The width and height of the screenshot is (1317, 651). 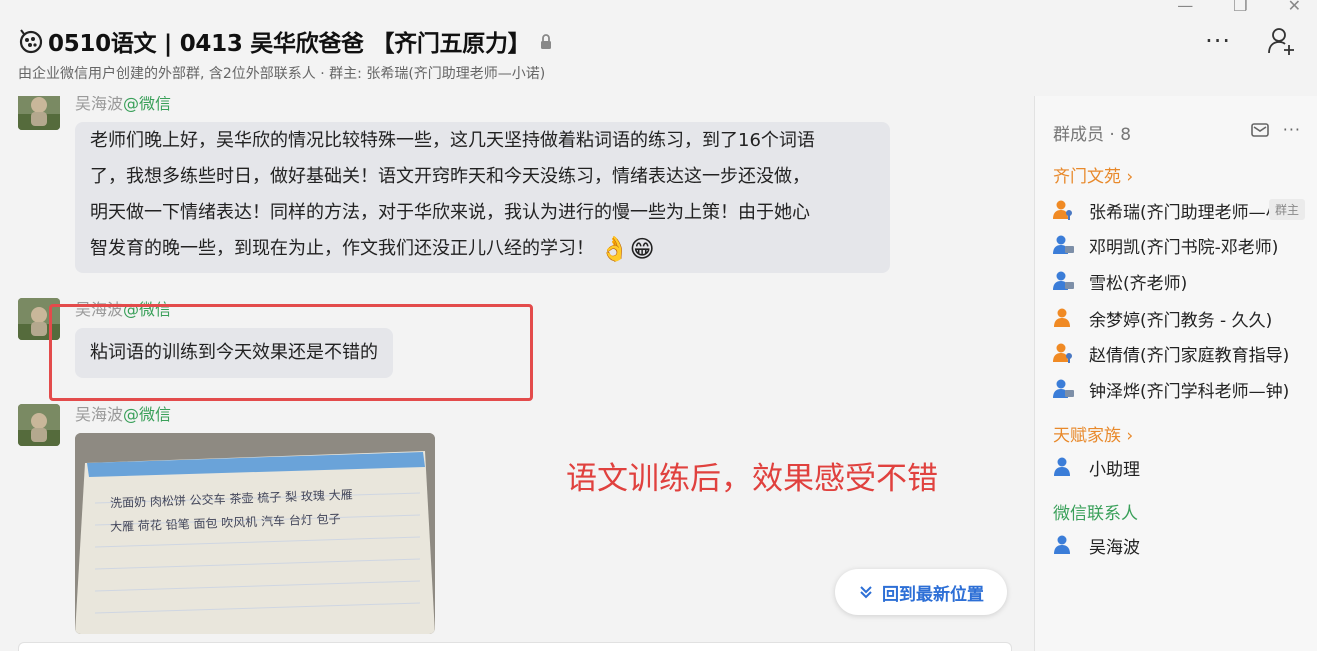 What do you see at coordinates (1138, 283) in the screenshot?
I see `member-name: 雪松(齐老师)` at bounding box center [1138, 283].